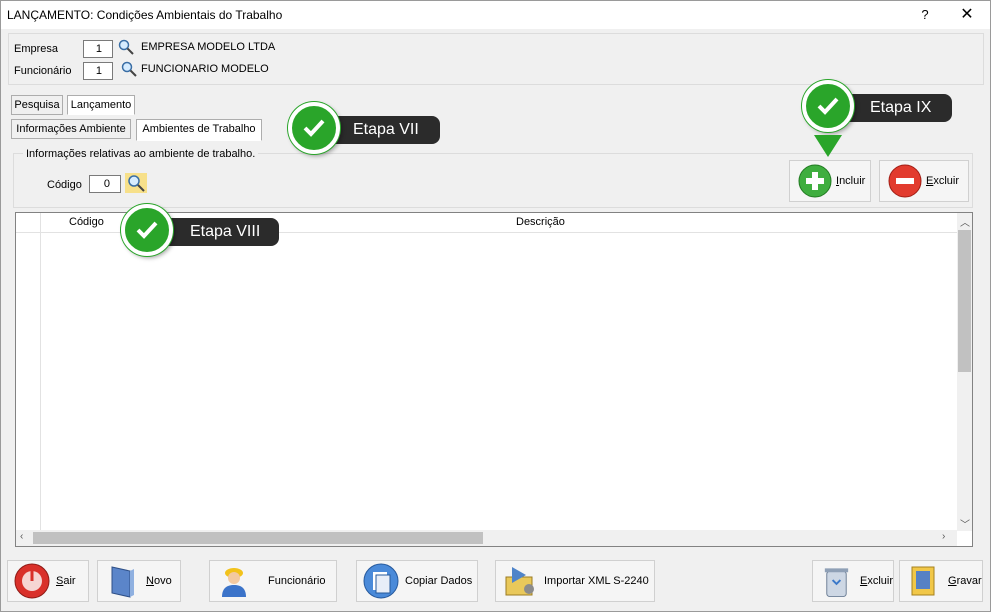 This screenshot has height=612, width=991. Describe the element at coordinates (208, 47) in the screenshot. I see `empresa-name: EMPRESA MODELO LTDA` at that location.